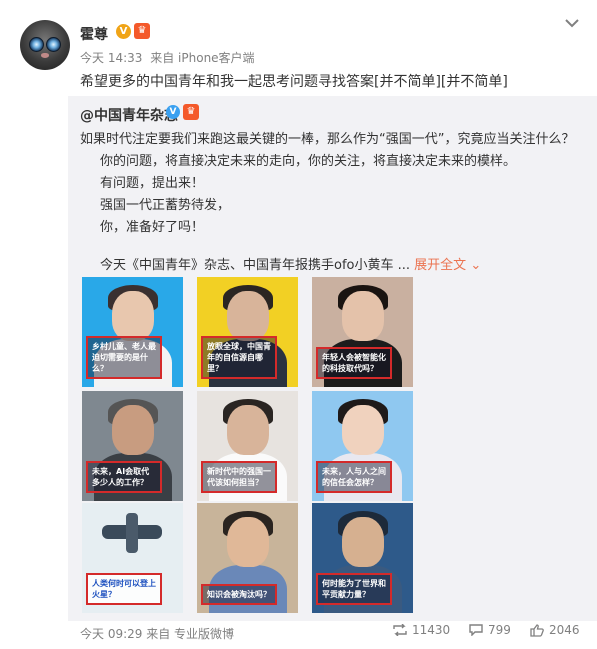 This screenshot has width=597, height=649. I want to click on grid-image-2-caption: 放眼全球，中国青年的自信源自哪里？, so click(239, 357).